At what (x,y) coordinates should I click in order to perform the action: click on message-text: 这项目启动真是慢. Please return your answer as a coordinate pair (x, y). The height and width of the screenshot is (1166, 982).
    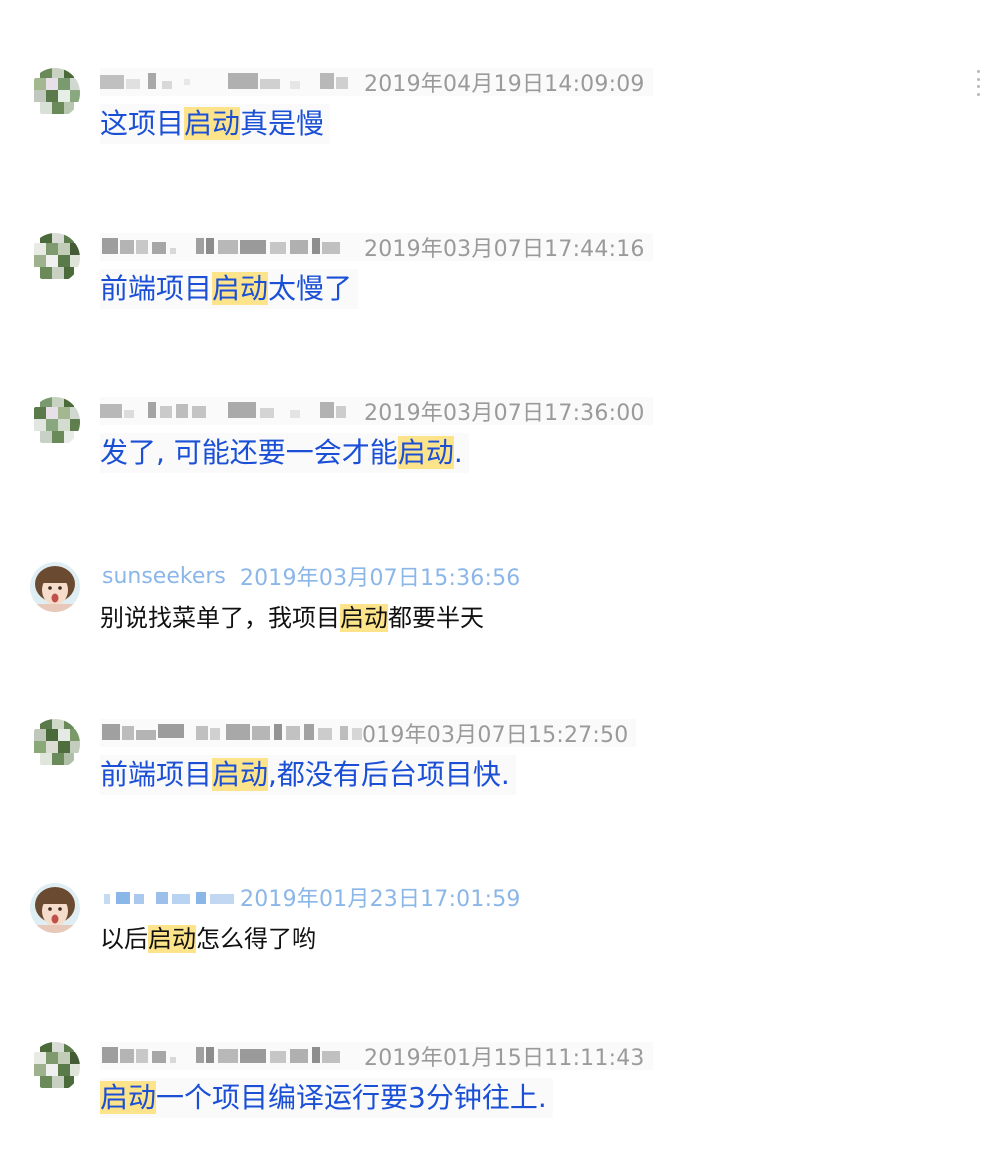
    Looking at the image, I should click on (215, 124).